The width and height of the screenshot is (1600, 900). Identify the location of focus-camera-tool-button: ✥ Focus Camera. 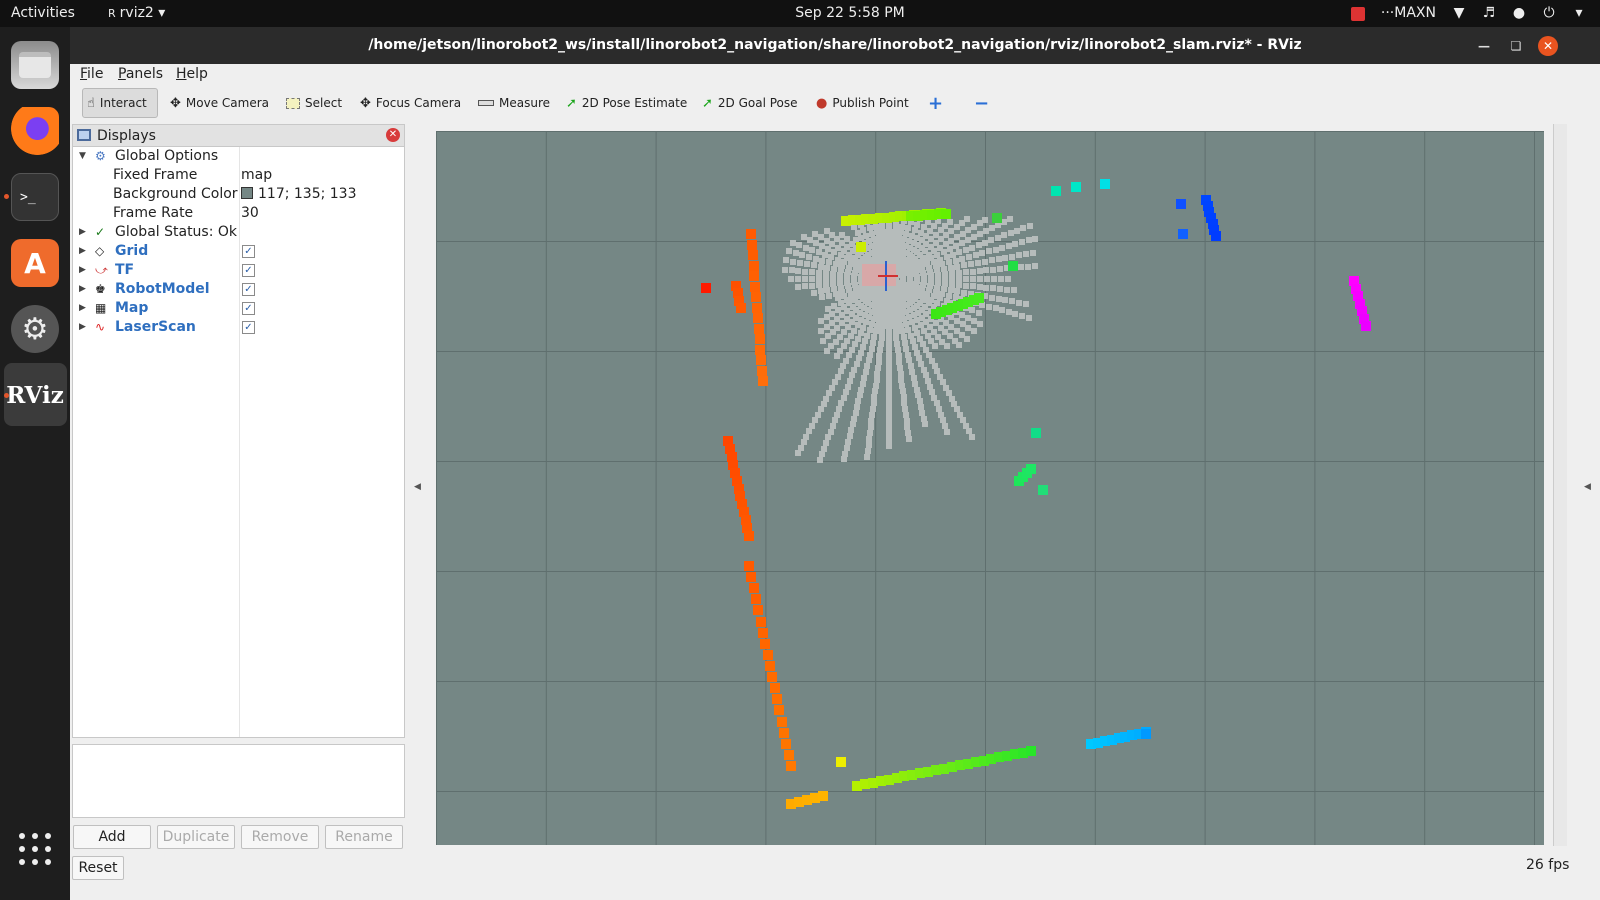
(410, 103).